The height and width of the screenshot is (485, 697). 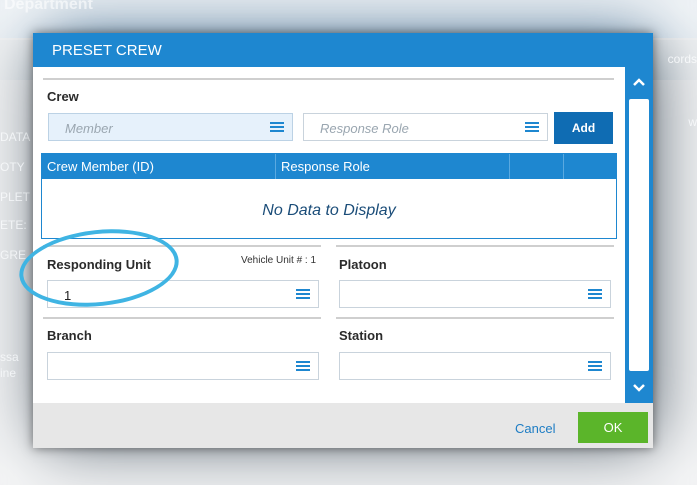 I want to click on station-field, so click(x=475, y=366).